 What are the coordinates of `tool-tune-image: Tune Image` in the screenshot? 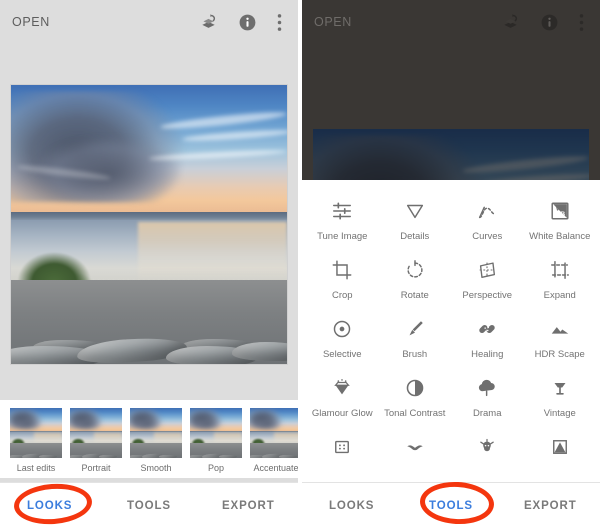 It's located at (342, 219).